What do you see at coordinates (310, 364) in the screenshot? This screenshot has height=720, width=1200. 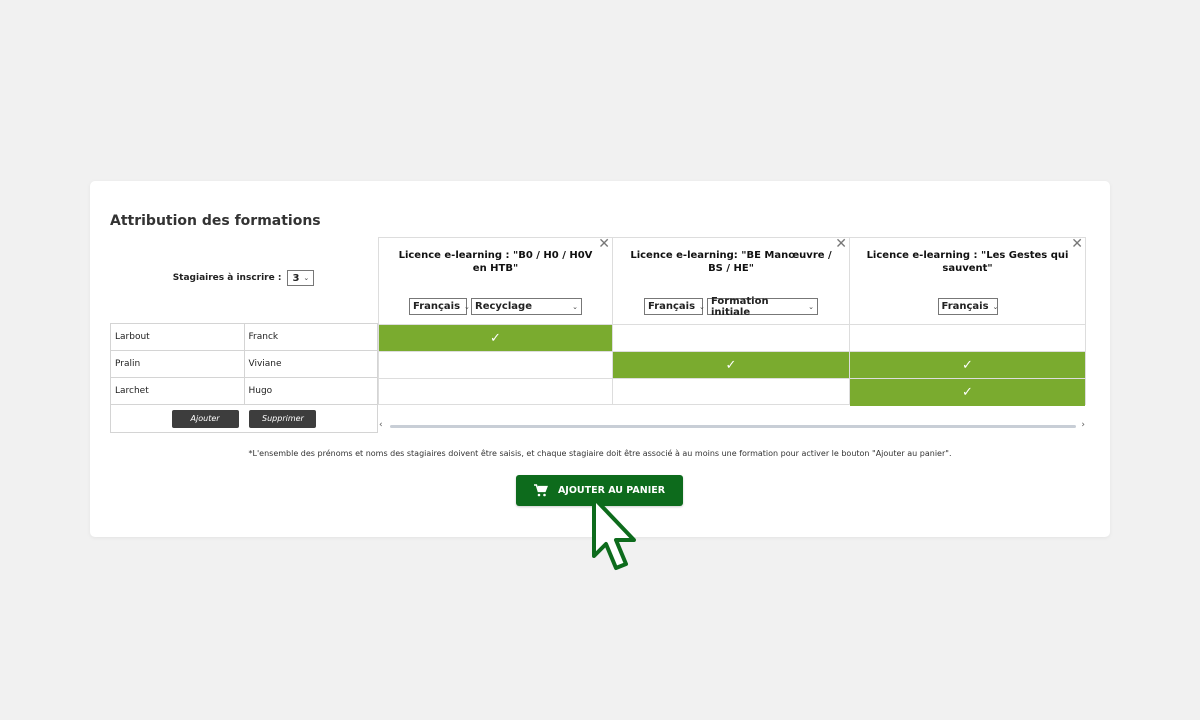 I see `trainee-first-name: Viviane` at bounding box center [310, 364].